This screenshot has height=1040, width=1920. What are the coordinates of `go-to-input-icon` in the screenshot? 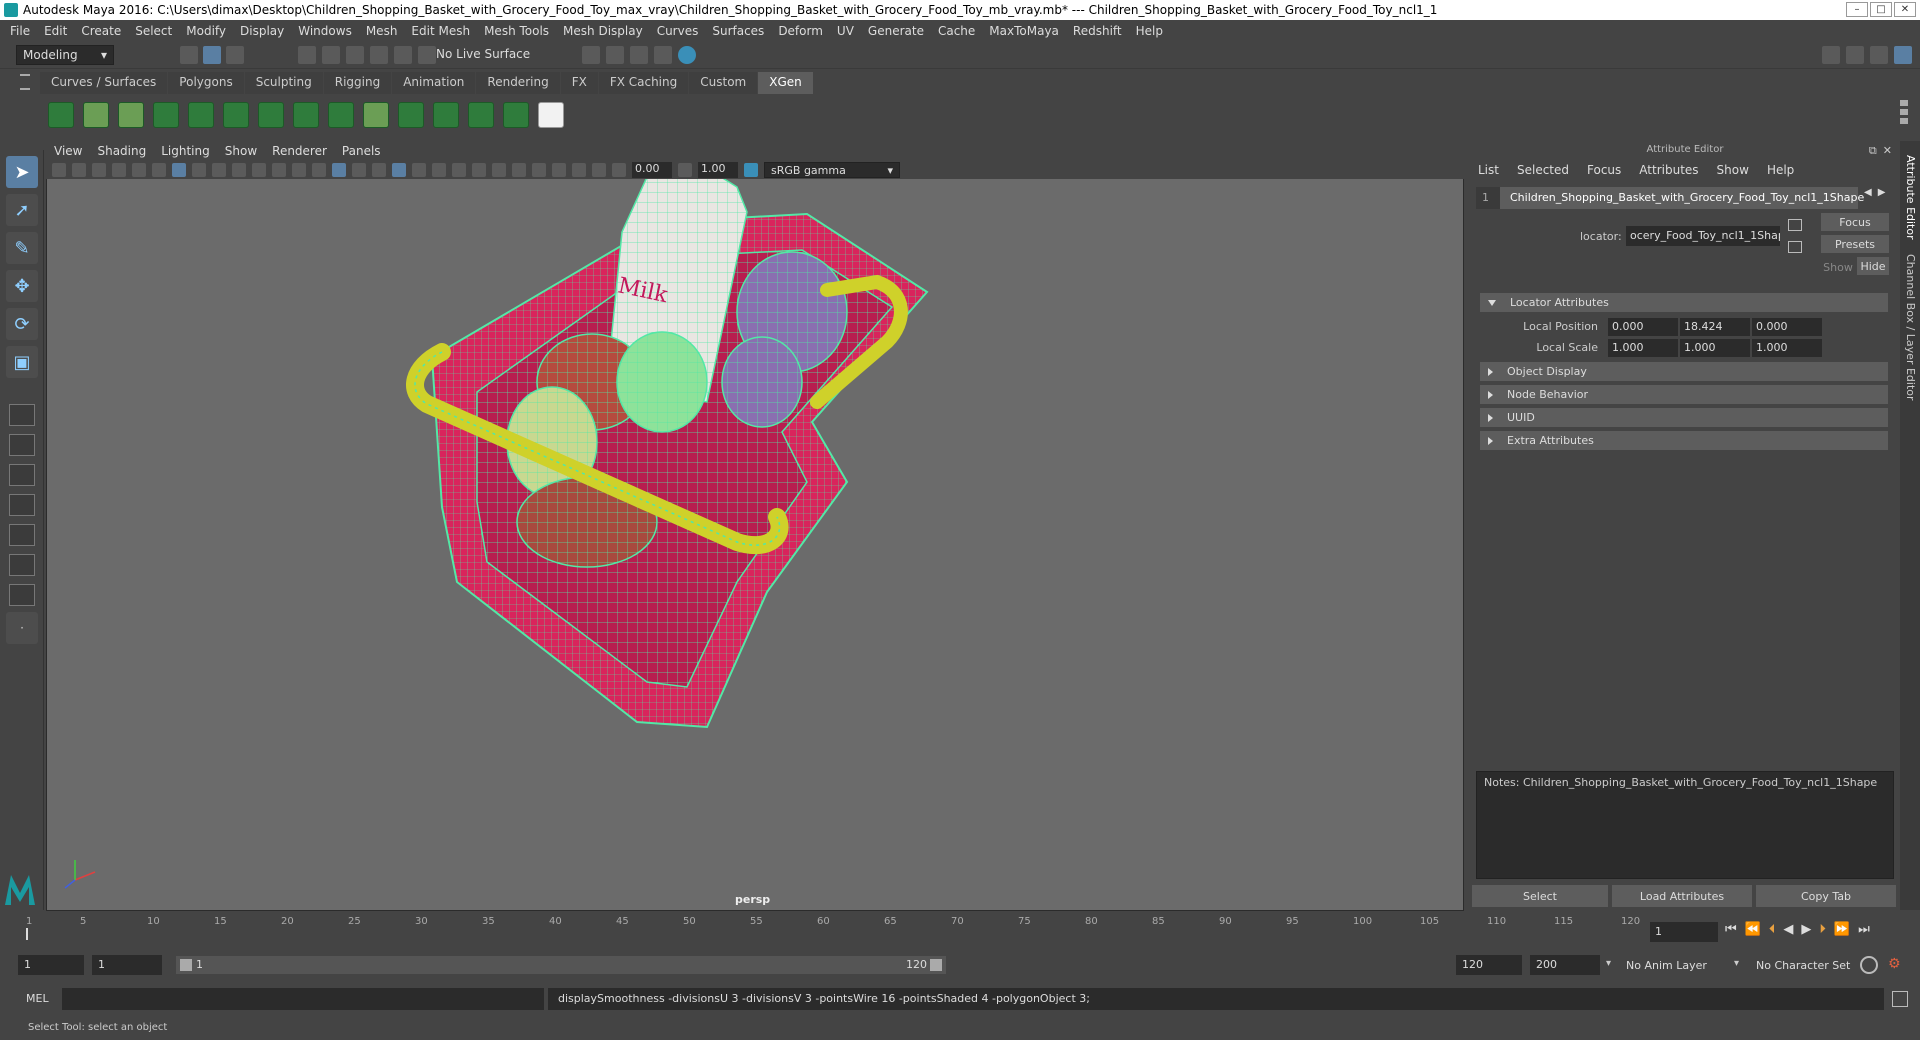 It's located at (1795, 225).